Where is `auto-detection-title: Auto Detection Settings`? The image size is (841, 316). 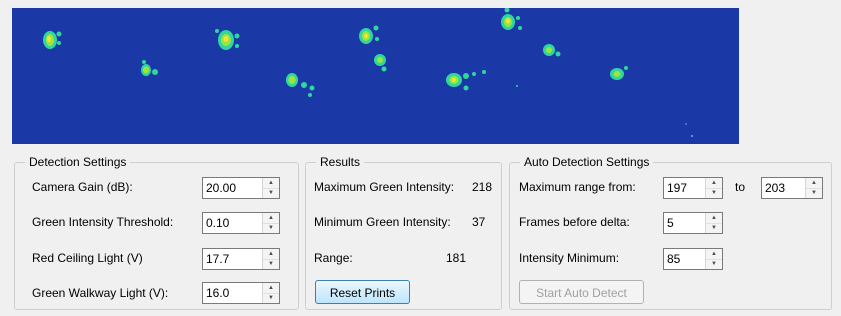
auto-detection-title: Auto Detection Settings is located at coordinates (587, 162).